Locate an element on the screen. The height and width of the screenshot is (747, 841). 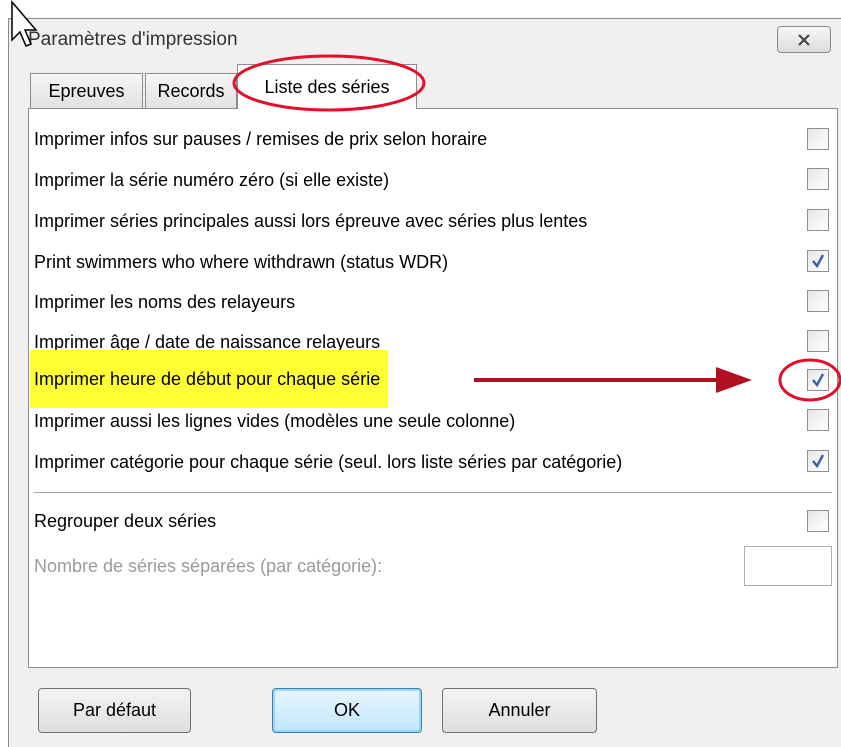
option-lignes-vides-checkbox is located at coordinates (818, 420).